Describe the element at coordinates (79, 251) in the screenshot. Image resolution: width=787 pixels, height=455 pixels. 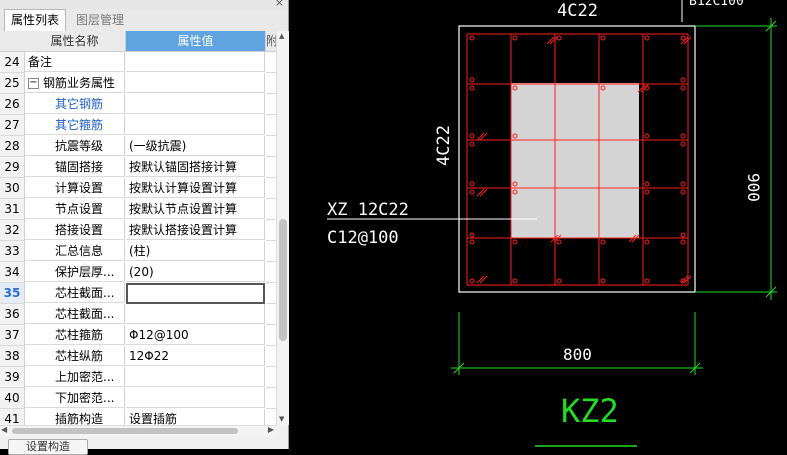
I see `property-name-label: 汇总信息` at that location.